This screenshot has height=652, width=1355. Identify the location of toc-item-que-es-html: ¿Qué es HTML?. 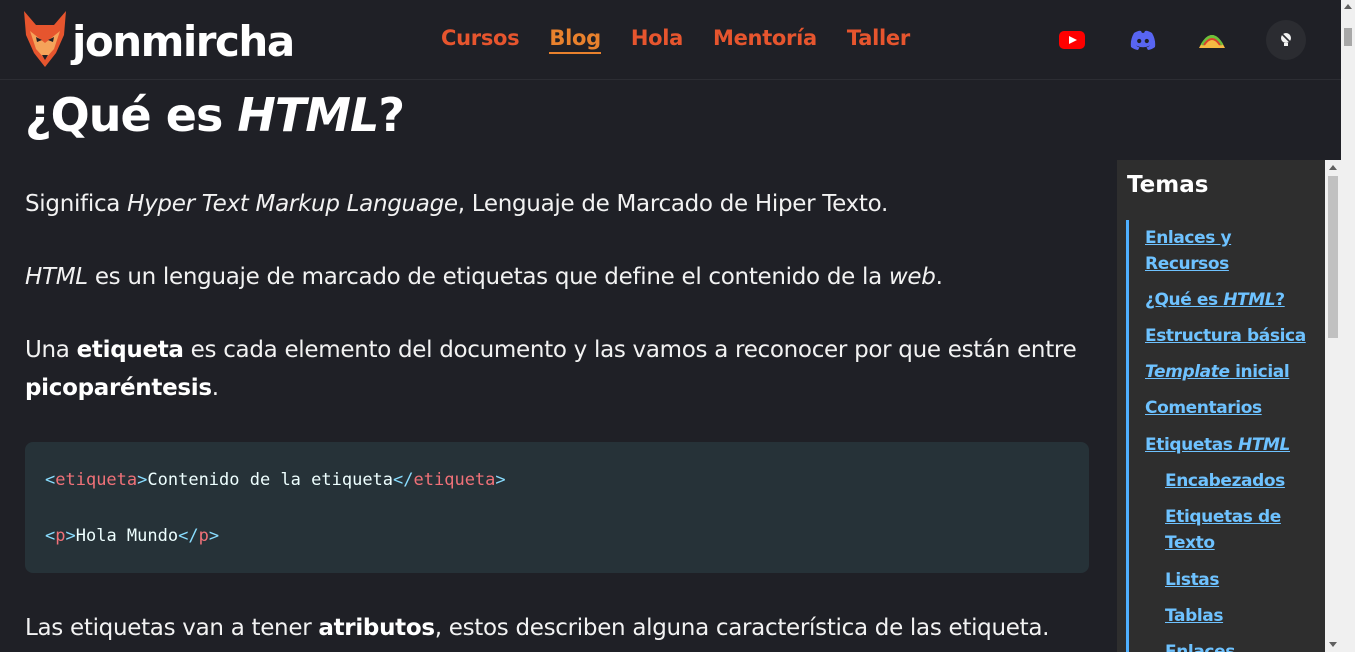
(1215, 300).